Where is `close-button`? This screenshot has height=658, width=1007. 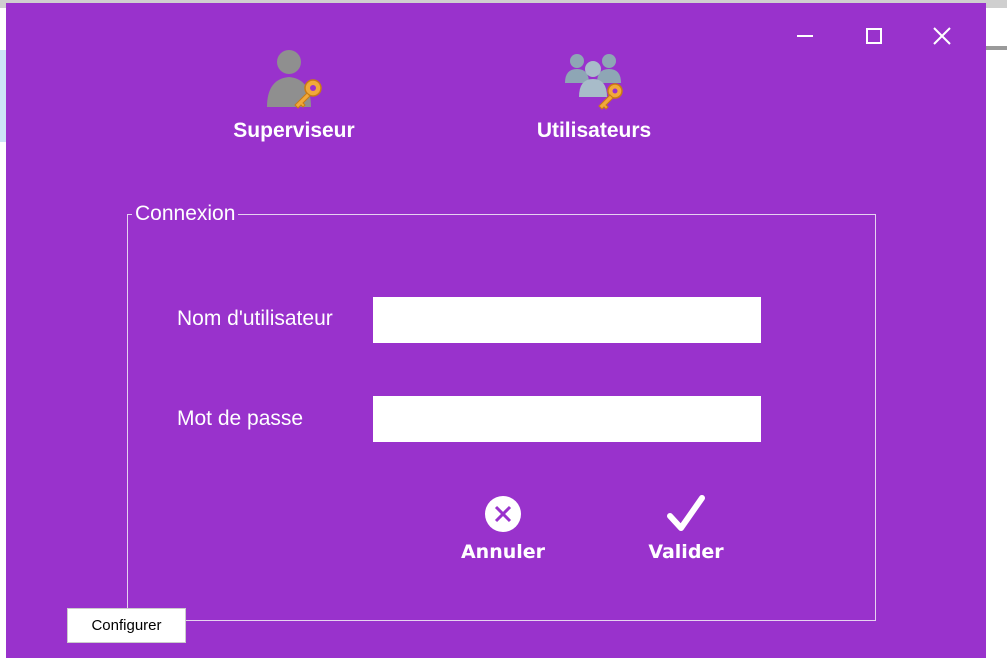
close-button is located at coordinates (942, 36).